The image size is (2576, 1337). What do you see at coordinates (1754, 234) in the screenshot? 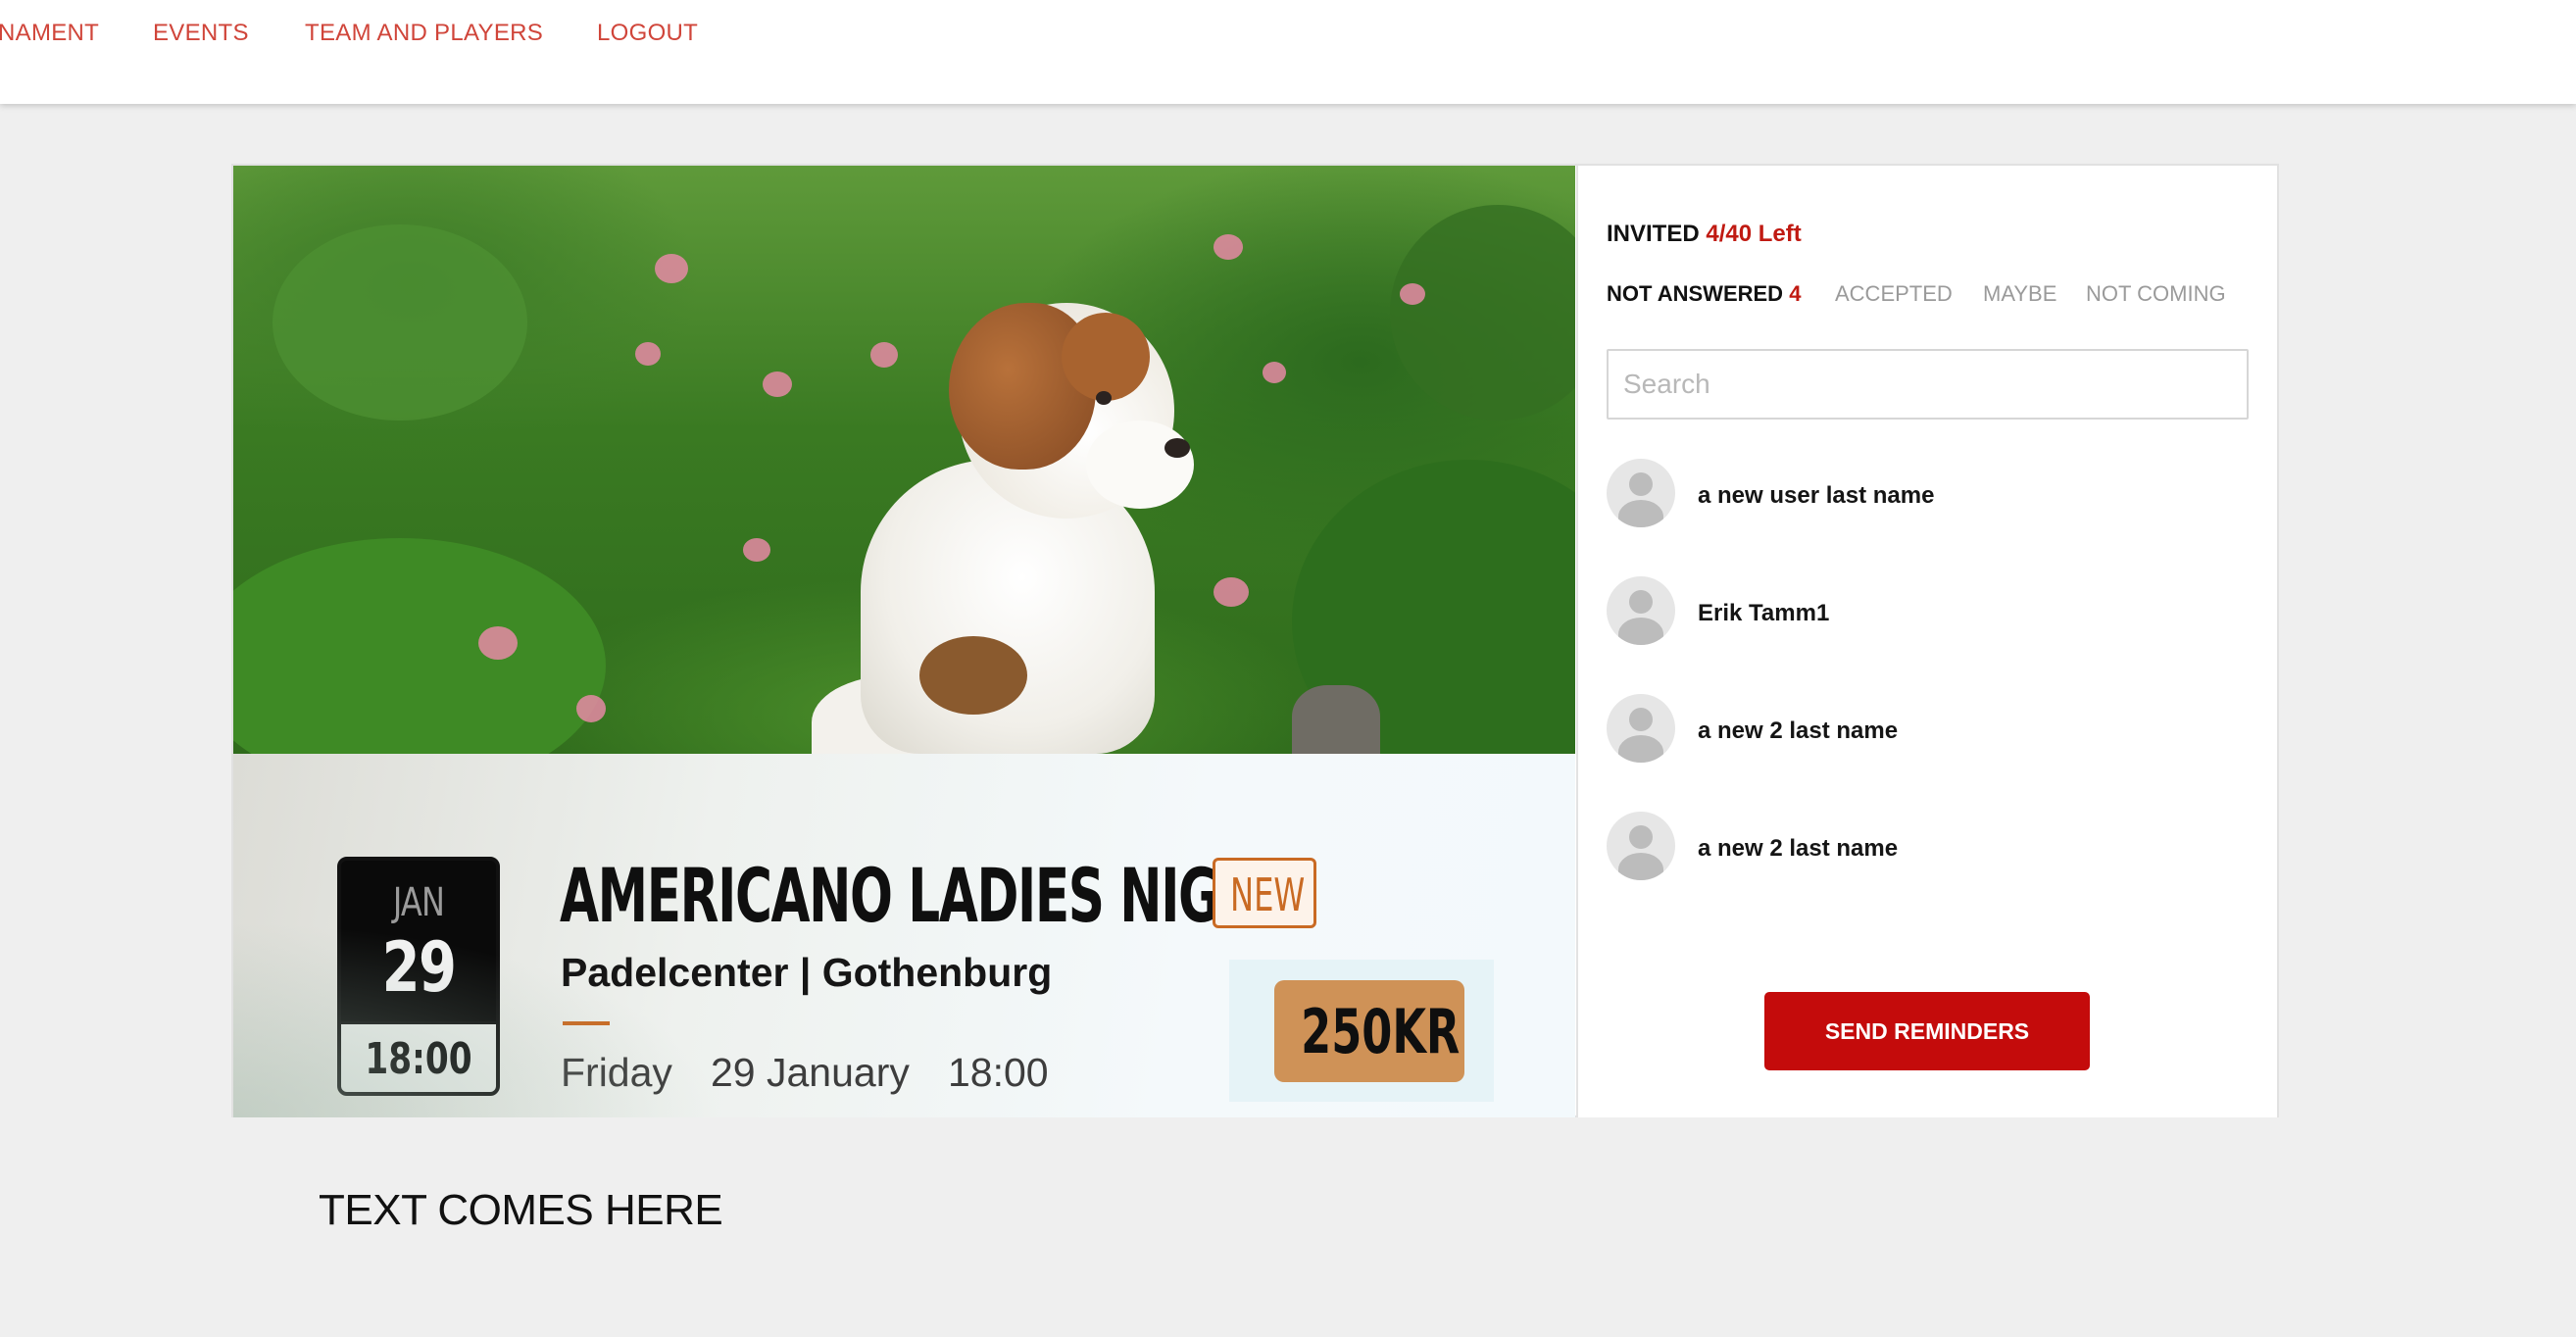
I see `invited-left-count: 4/40 Left` at bounding box center [1754, 234].